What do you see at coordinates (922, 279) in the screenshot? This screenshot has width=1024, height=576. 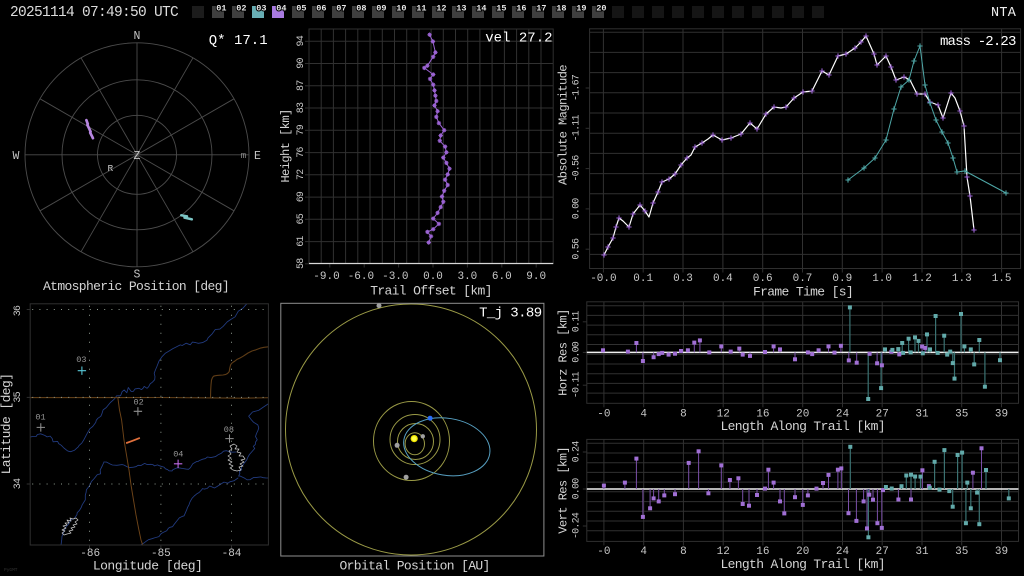 I see `svg-text: 1.2` at bounding box center [922, 279].